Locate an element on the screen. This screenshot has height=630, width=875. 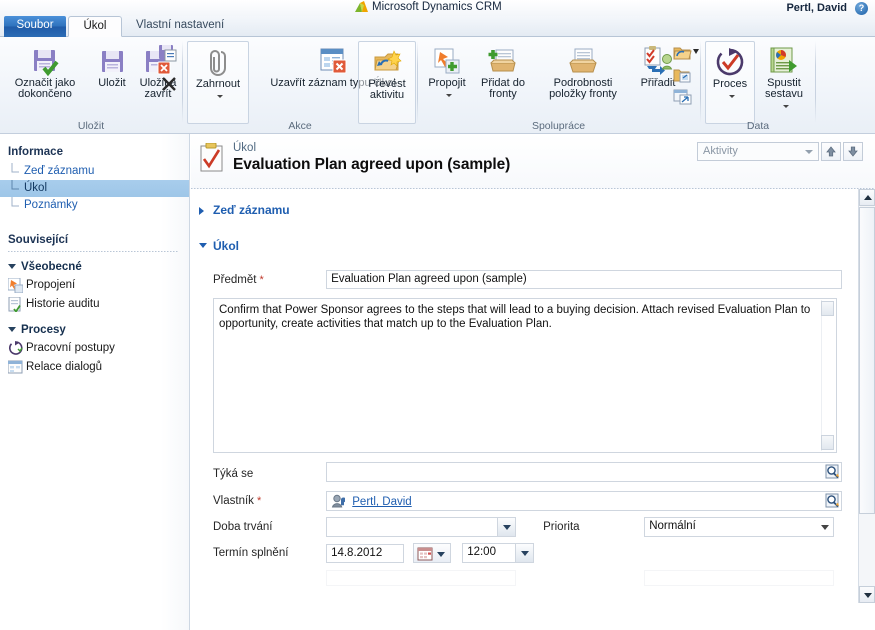
user-icon is located at coordinates (338, 501).